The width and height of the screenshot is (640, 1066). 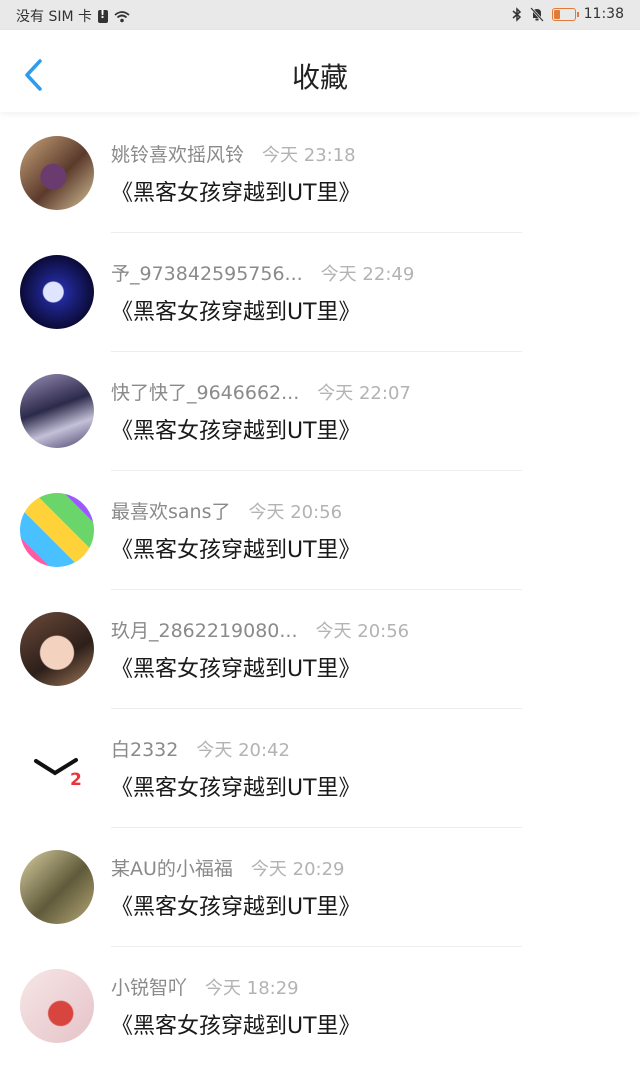 What do you see at coordinates (76, 780) in the screenshot?
I see `svg-text: 2` at bounding box center [76, 780].